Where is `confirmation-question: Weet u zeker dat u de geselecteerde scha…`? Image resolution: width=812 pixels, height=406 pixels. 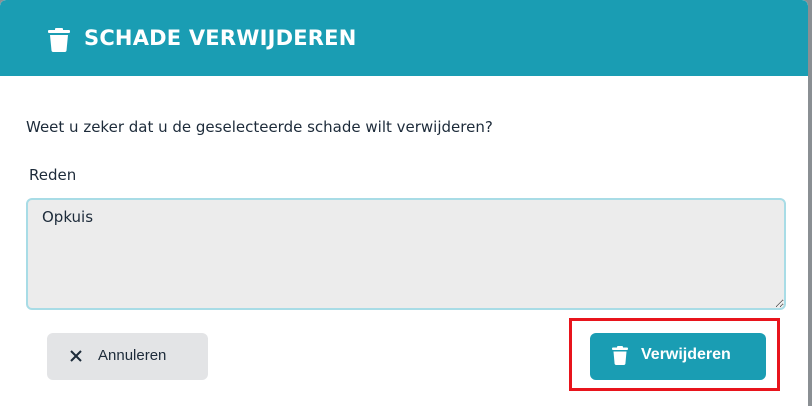
confirmation-question: Weet u zeker dat u de geselecteerde scha… is located at coordinates (259, 127).